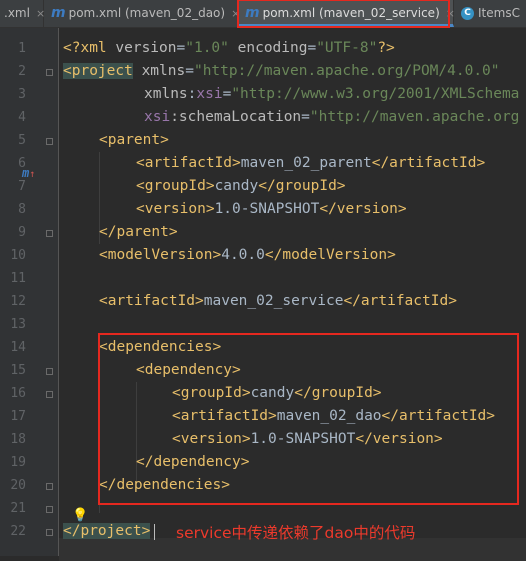 The width and height of the screenshot is (526, 561). Describe the element at coordinates (311, 163) in the screenshot. I see `code-line: <artifactId>maven_02_parent</artifactId>` at that location.